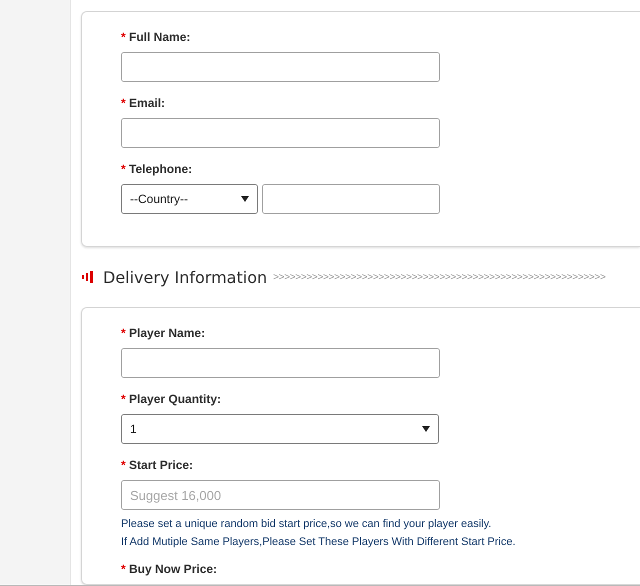  Describe the element at coordinates (185, 277) in the screenshot. I see `section-title: Delivery Information` at that location.